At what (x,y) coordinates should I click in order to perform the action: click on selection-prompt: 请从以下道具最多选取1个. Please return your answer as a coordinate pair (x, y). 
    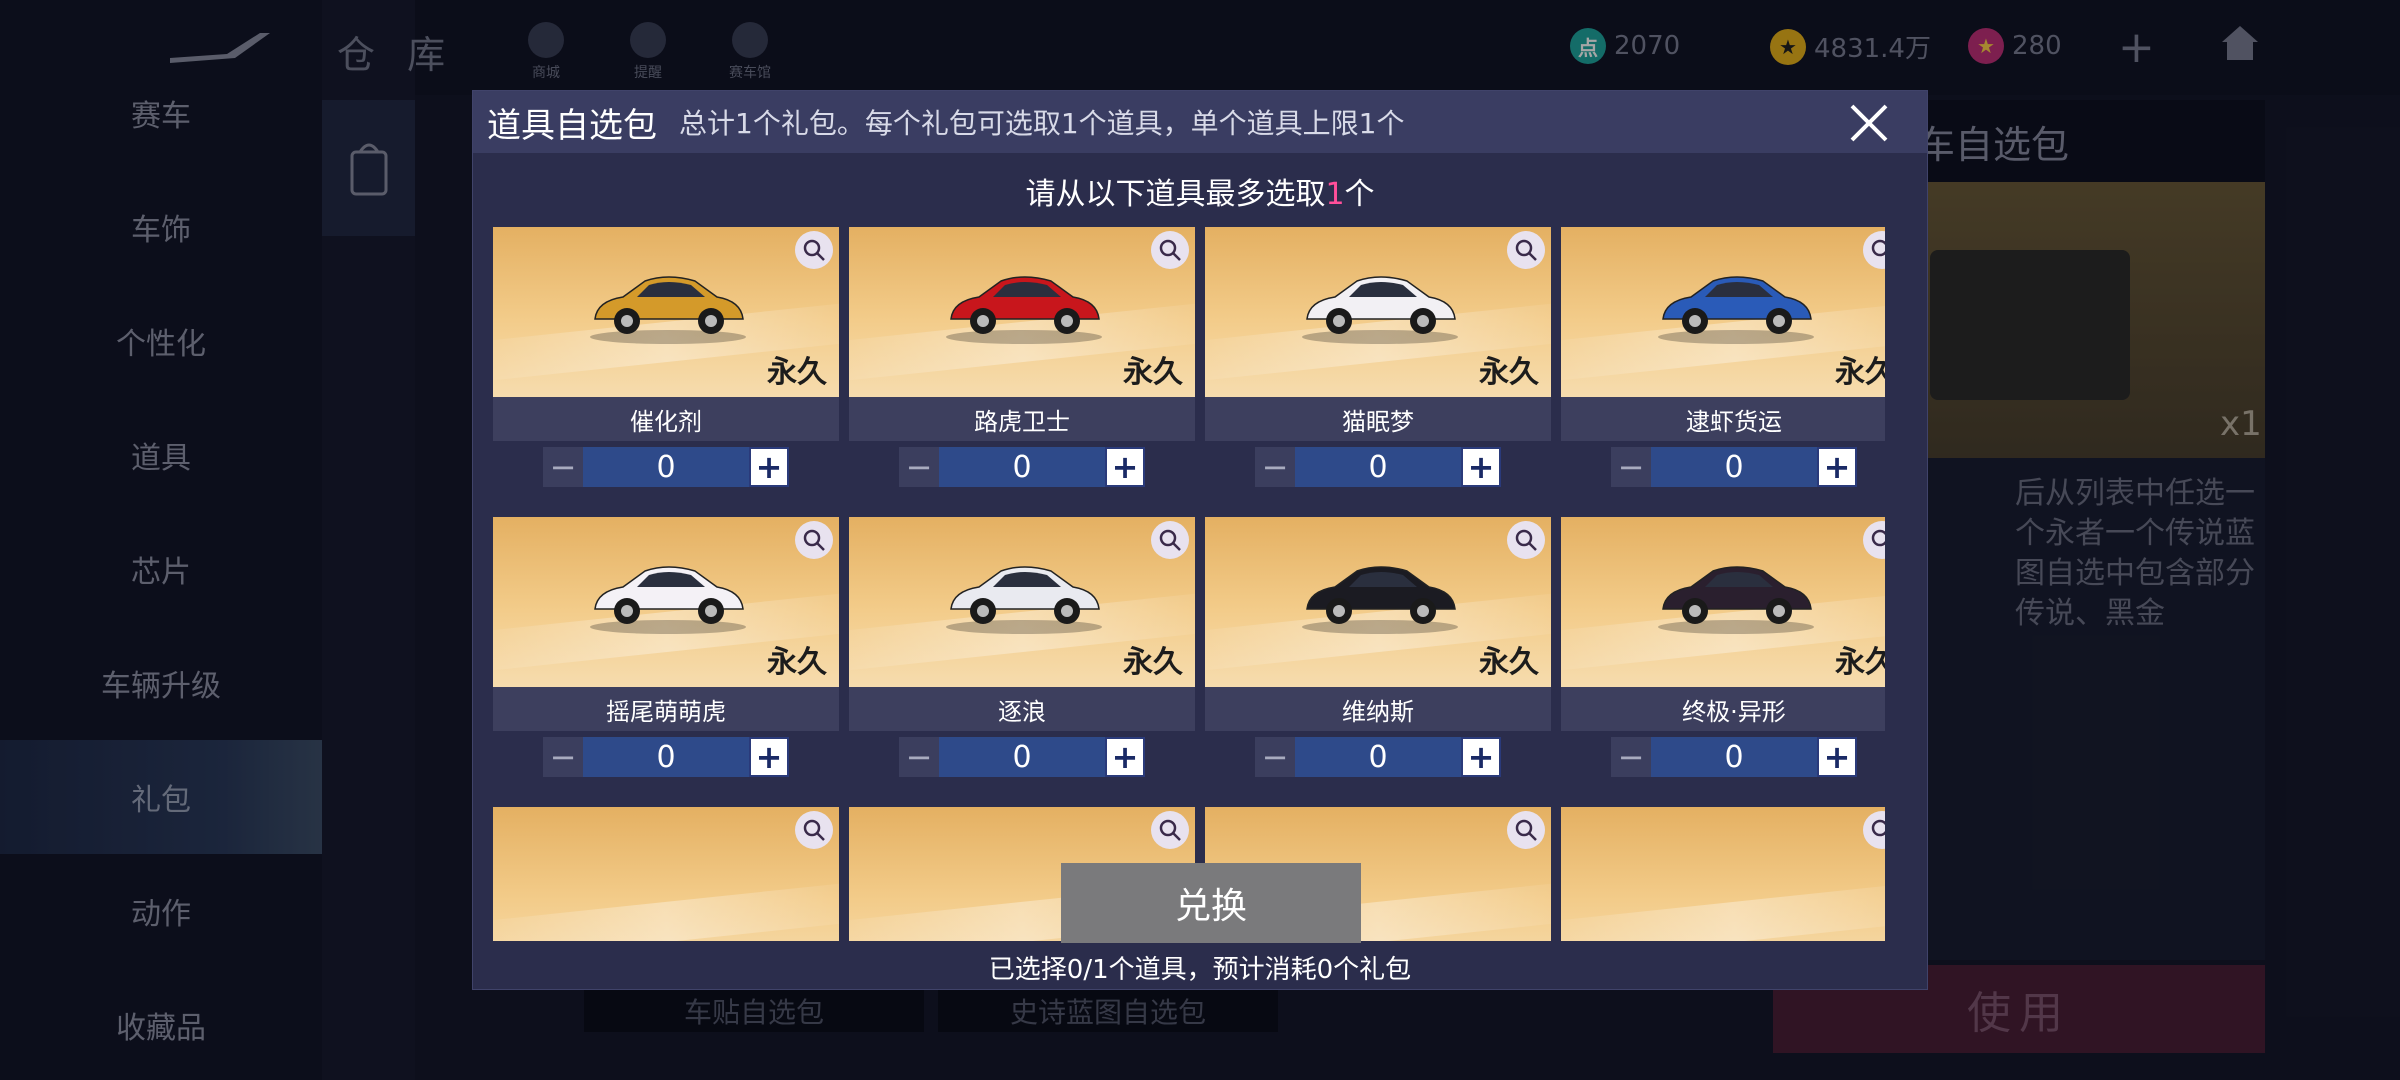
    Looking at the image, I should click on (1200, 191).